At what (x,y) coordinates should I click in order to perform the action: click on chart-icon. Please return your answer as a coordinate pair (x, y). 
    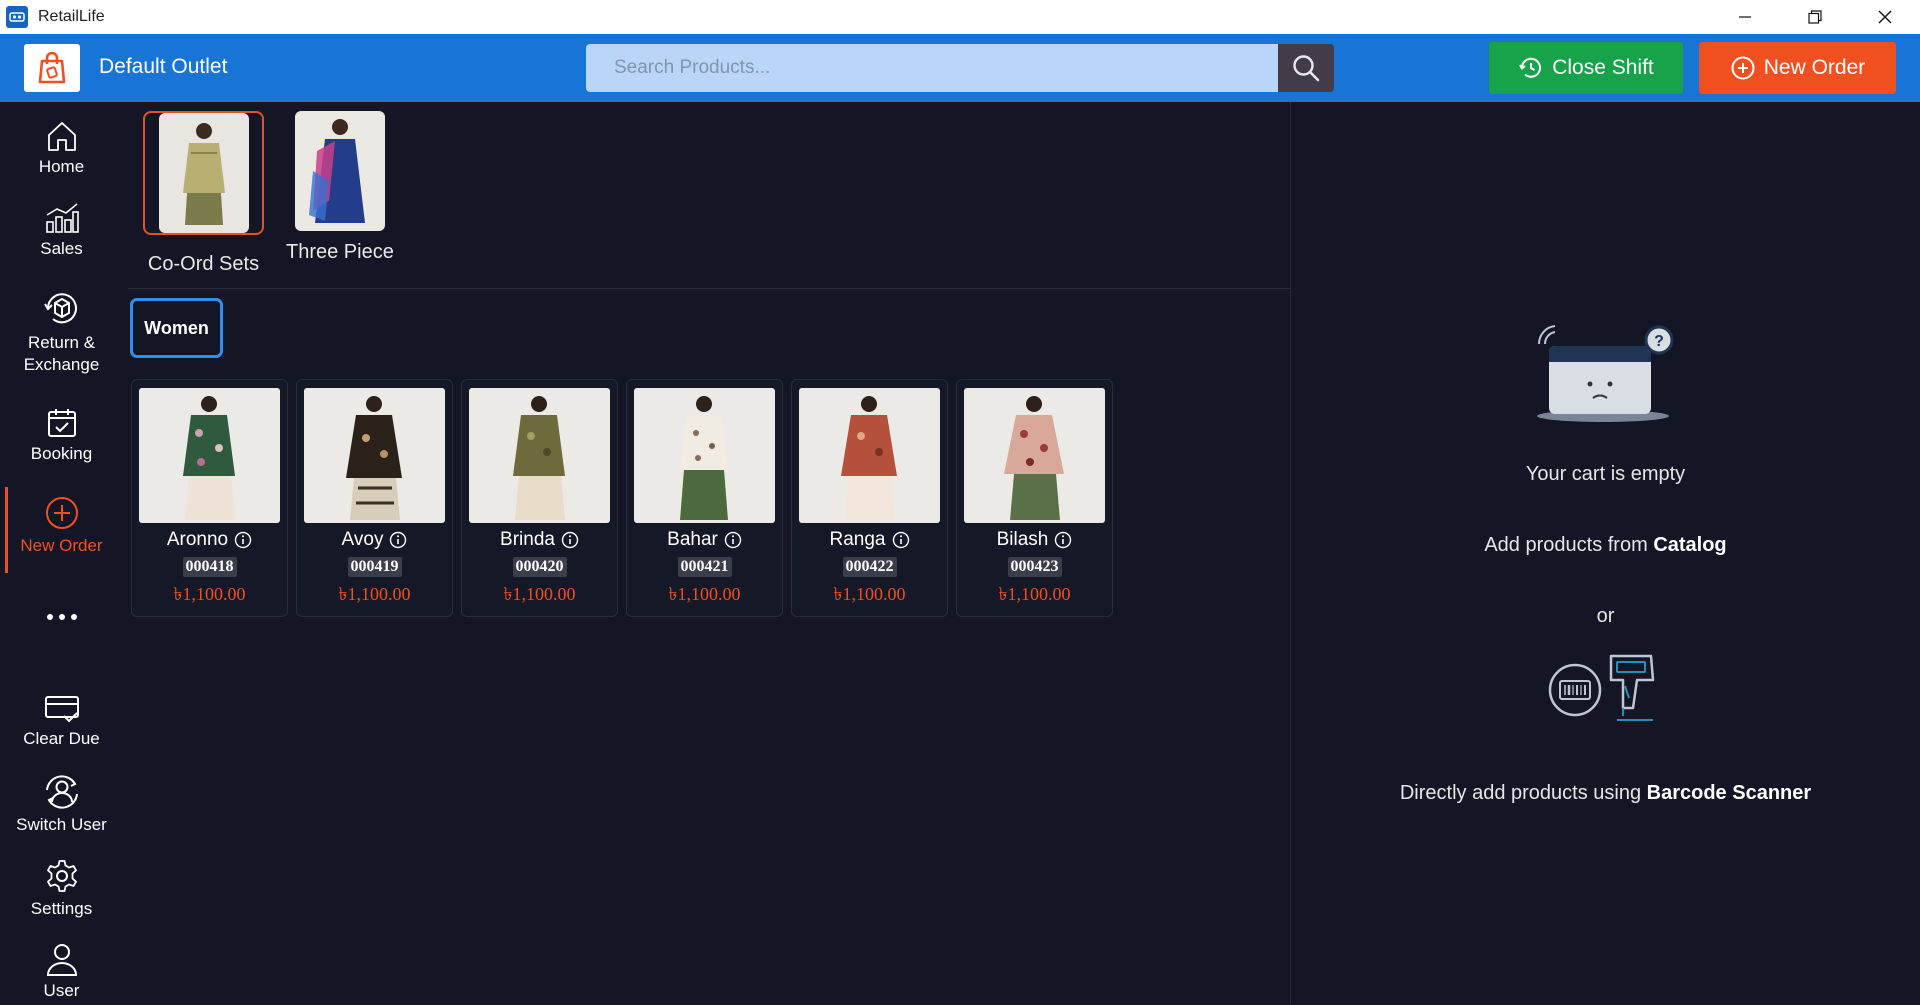
    Looking at the image, I should click on (62, 218).